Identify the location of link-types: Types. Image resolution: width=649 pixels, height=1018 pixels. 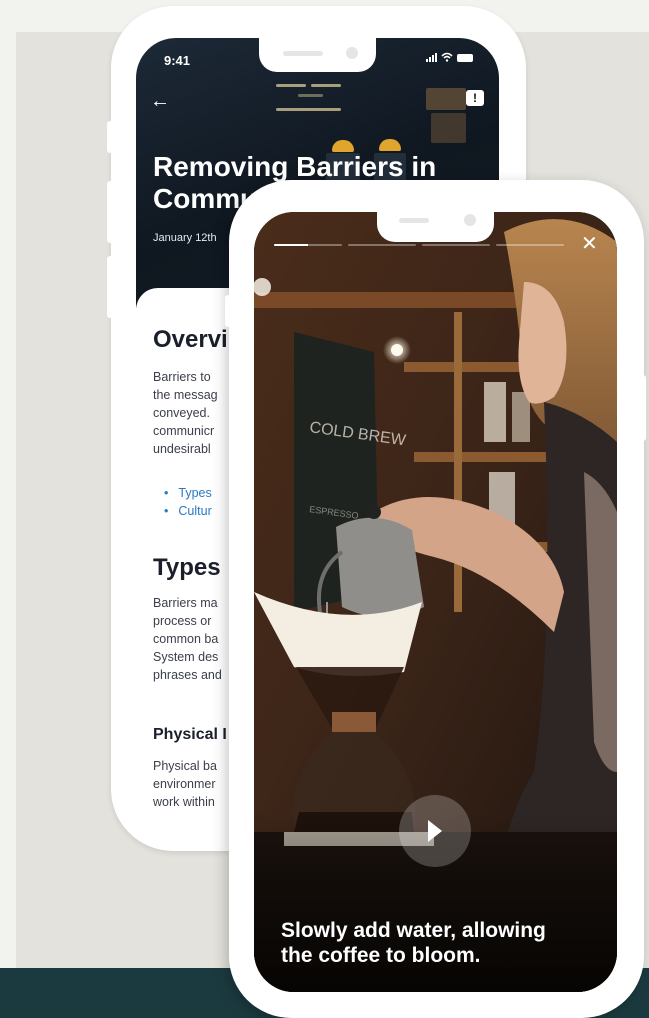
(194, 493).